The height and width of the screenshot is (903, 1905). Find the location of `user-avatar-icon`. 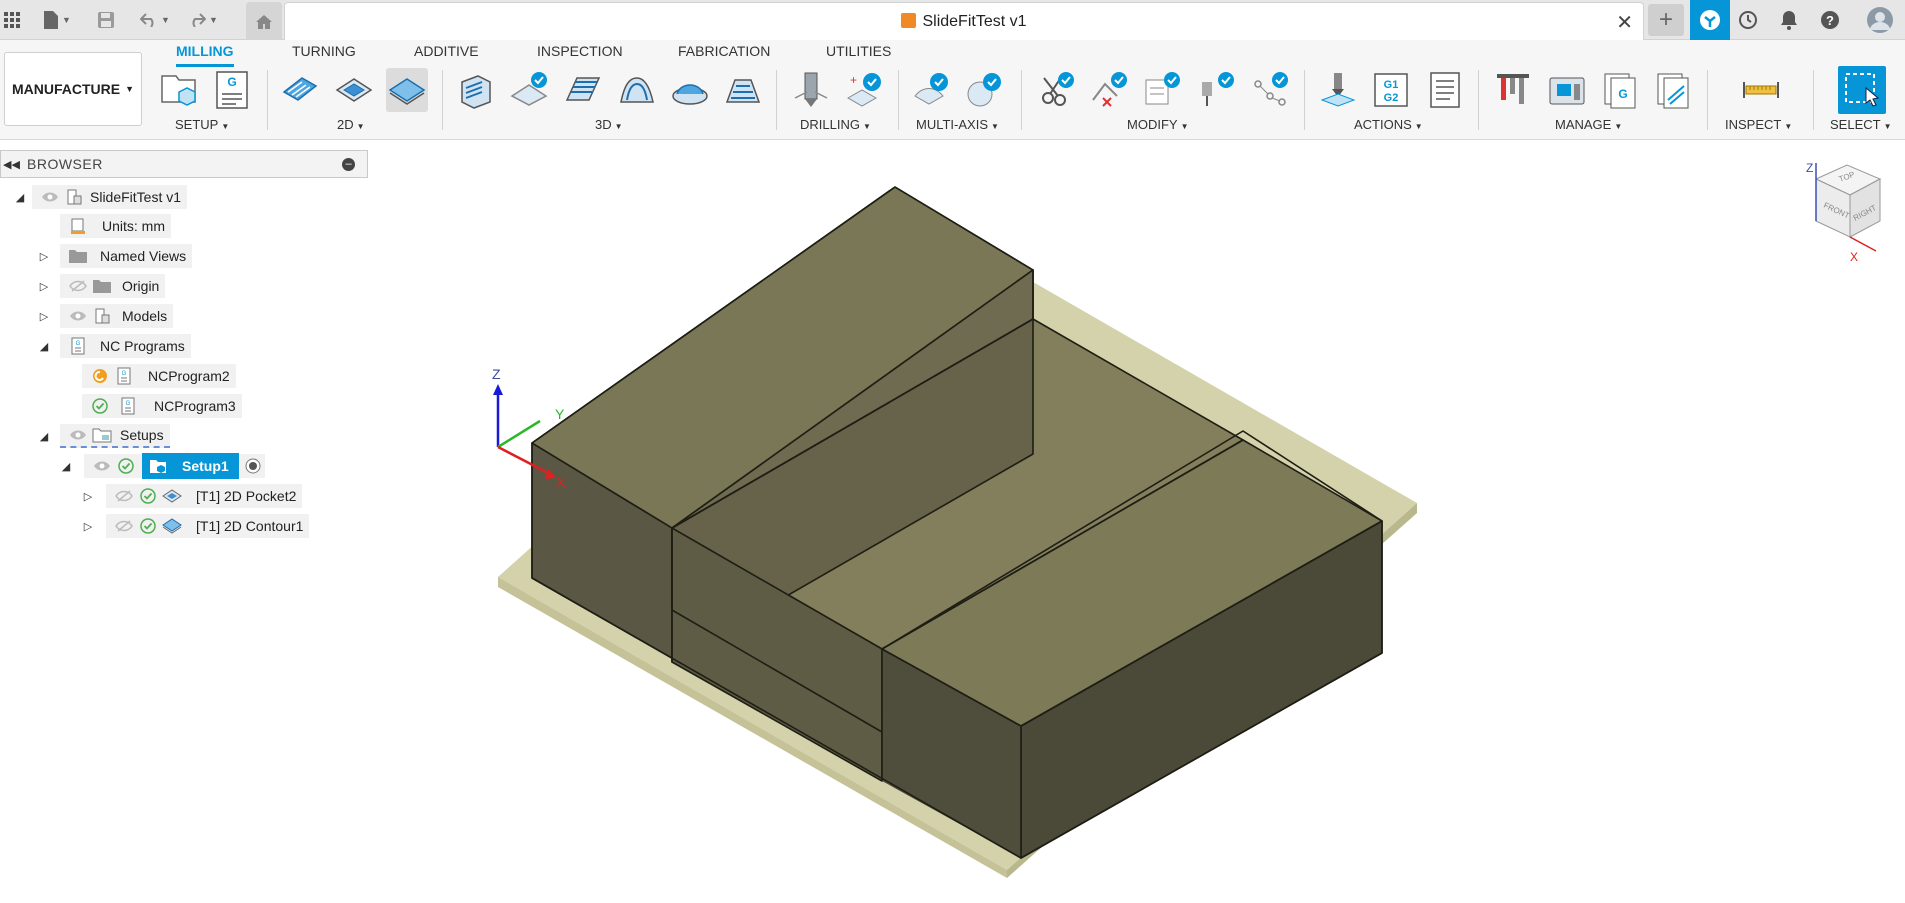

user-avatar-icon is located at coordinates (1880, 20).